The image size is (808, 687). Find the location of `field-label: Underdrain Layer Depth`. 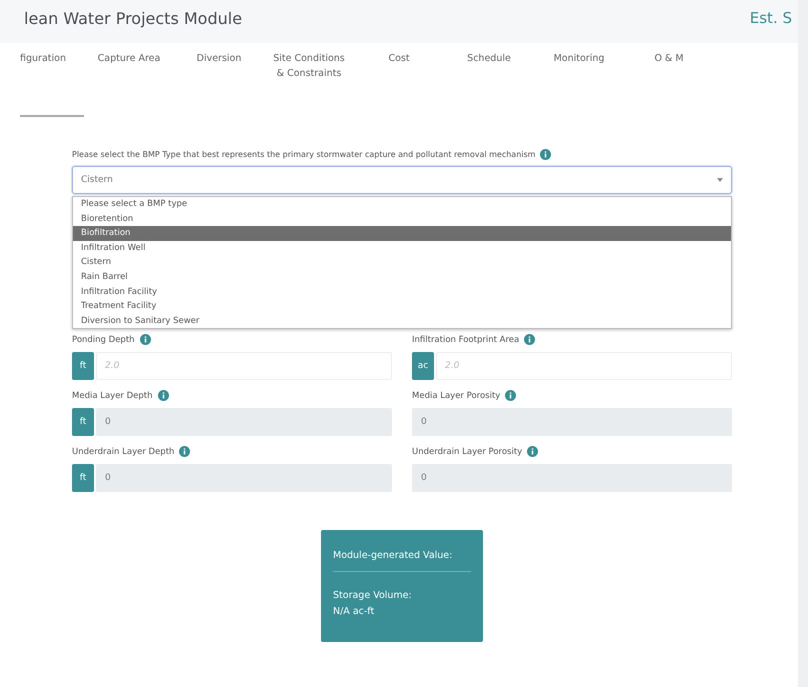

field-label: Underdrain Layer Depth is located at coordinates (123, 451).